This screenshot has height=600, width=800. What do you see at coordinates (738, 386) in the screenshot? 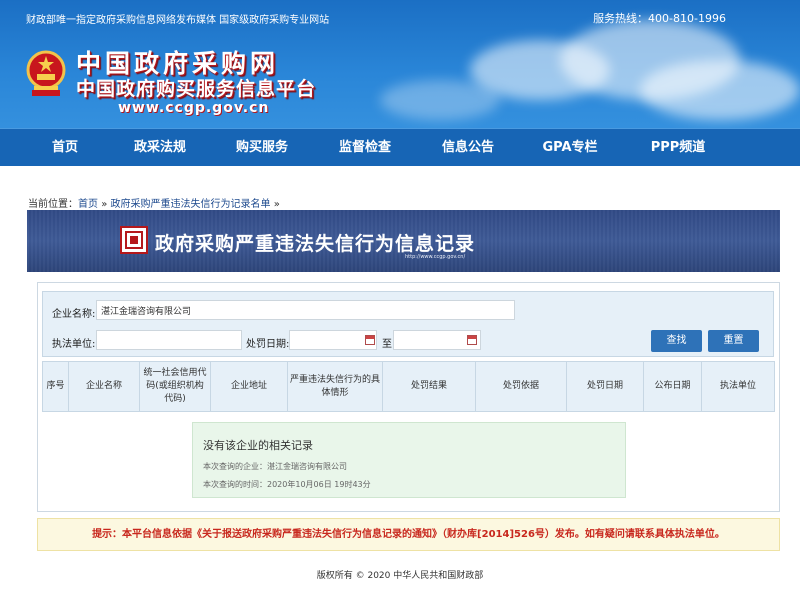
I see `column-header: 执法单位` at bounding box center [738, 386].